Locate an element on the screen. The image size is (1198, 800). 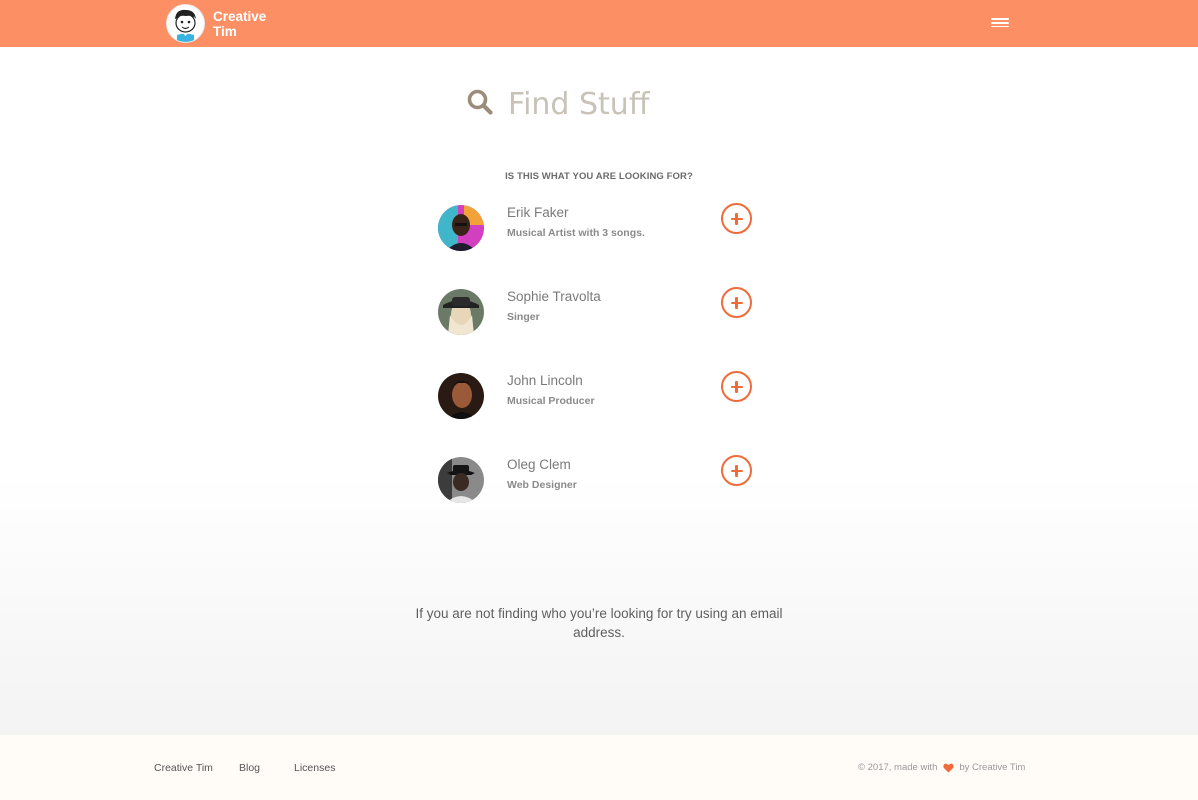
search-bar is located at coordinates (617, 104).